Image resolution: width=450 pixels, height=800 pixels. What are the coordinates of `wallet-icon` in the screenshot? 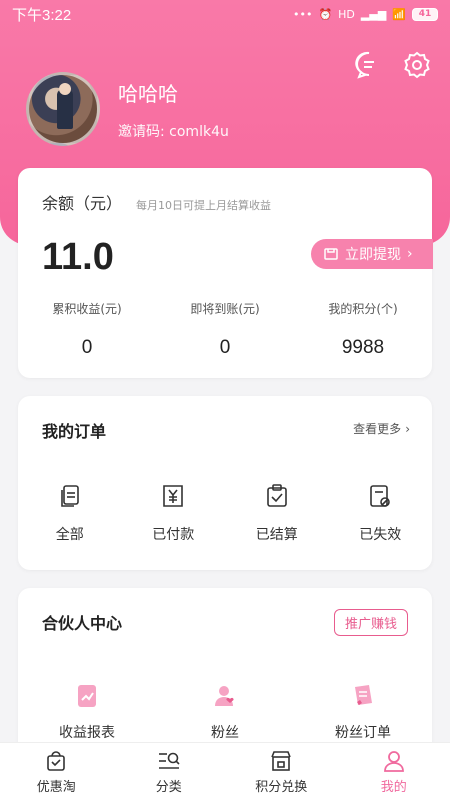 It's located at (331, 254).